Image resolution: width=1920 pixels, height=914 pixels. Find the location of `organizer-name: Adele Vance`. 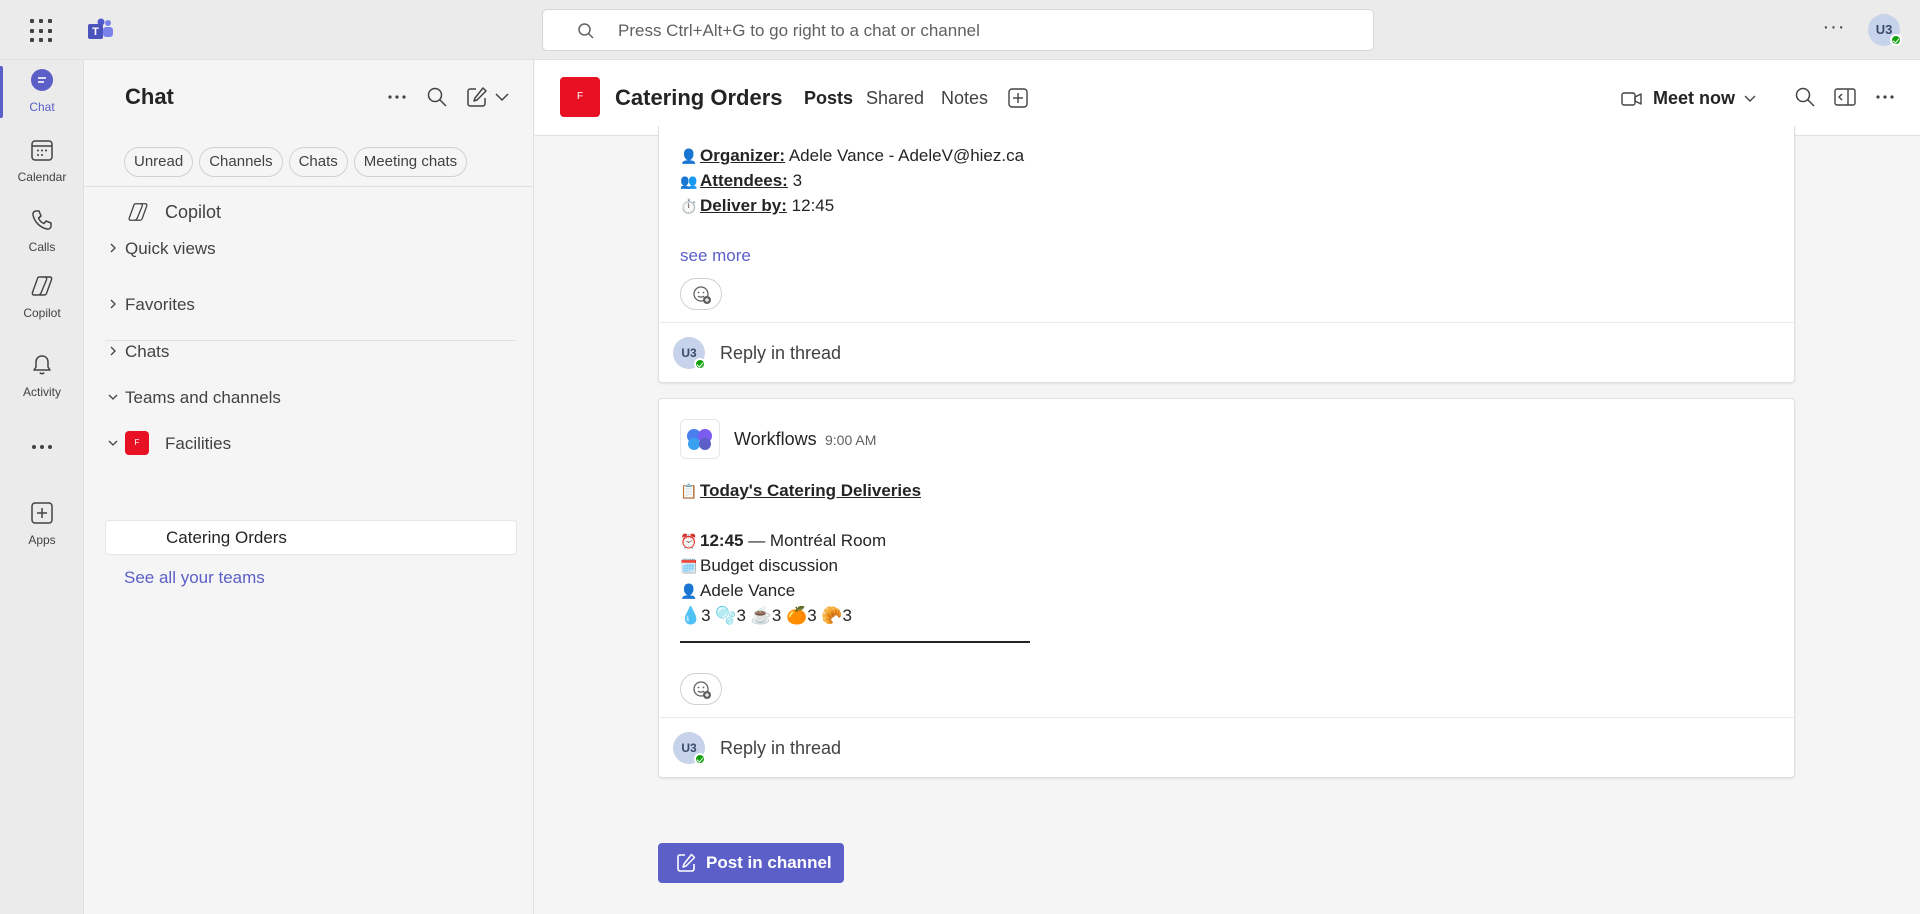

organizer-name: Adele Vance is located at coordinates (748, 590).